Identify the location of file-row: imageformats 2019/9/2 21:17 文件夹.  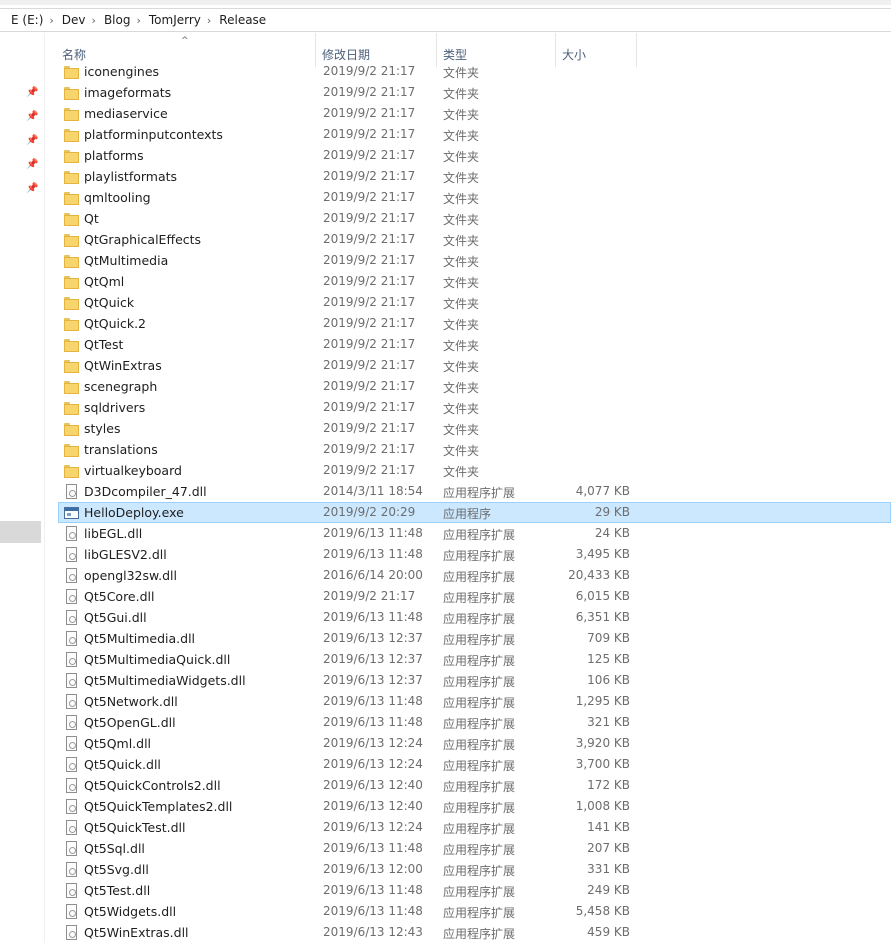
(474, 92).